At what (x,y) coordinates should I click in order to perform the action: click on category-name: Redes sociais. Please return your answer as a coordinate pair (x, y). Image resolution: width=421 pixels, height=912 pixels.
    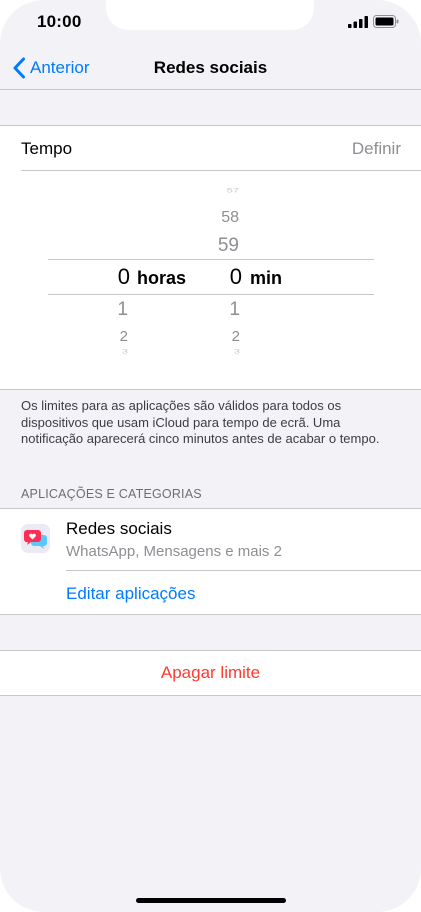
    Looking at the image, I should click on (119, 528).